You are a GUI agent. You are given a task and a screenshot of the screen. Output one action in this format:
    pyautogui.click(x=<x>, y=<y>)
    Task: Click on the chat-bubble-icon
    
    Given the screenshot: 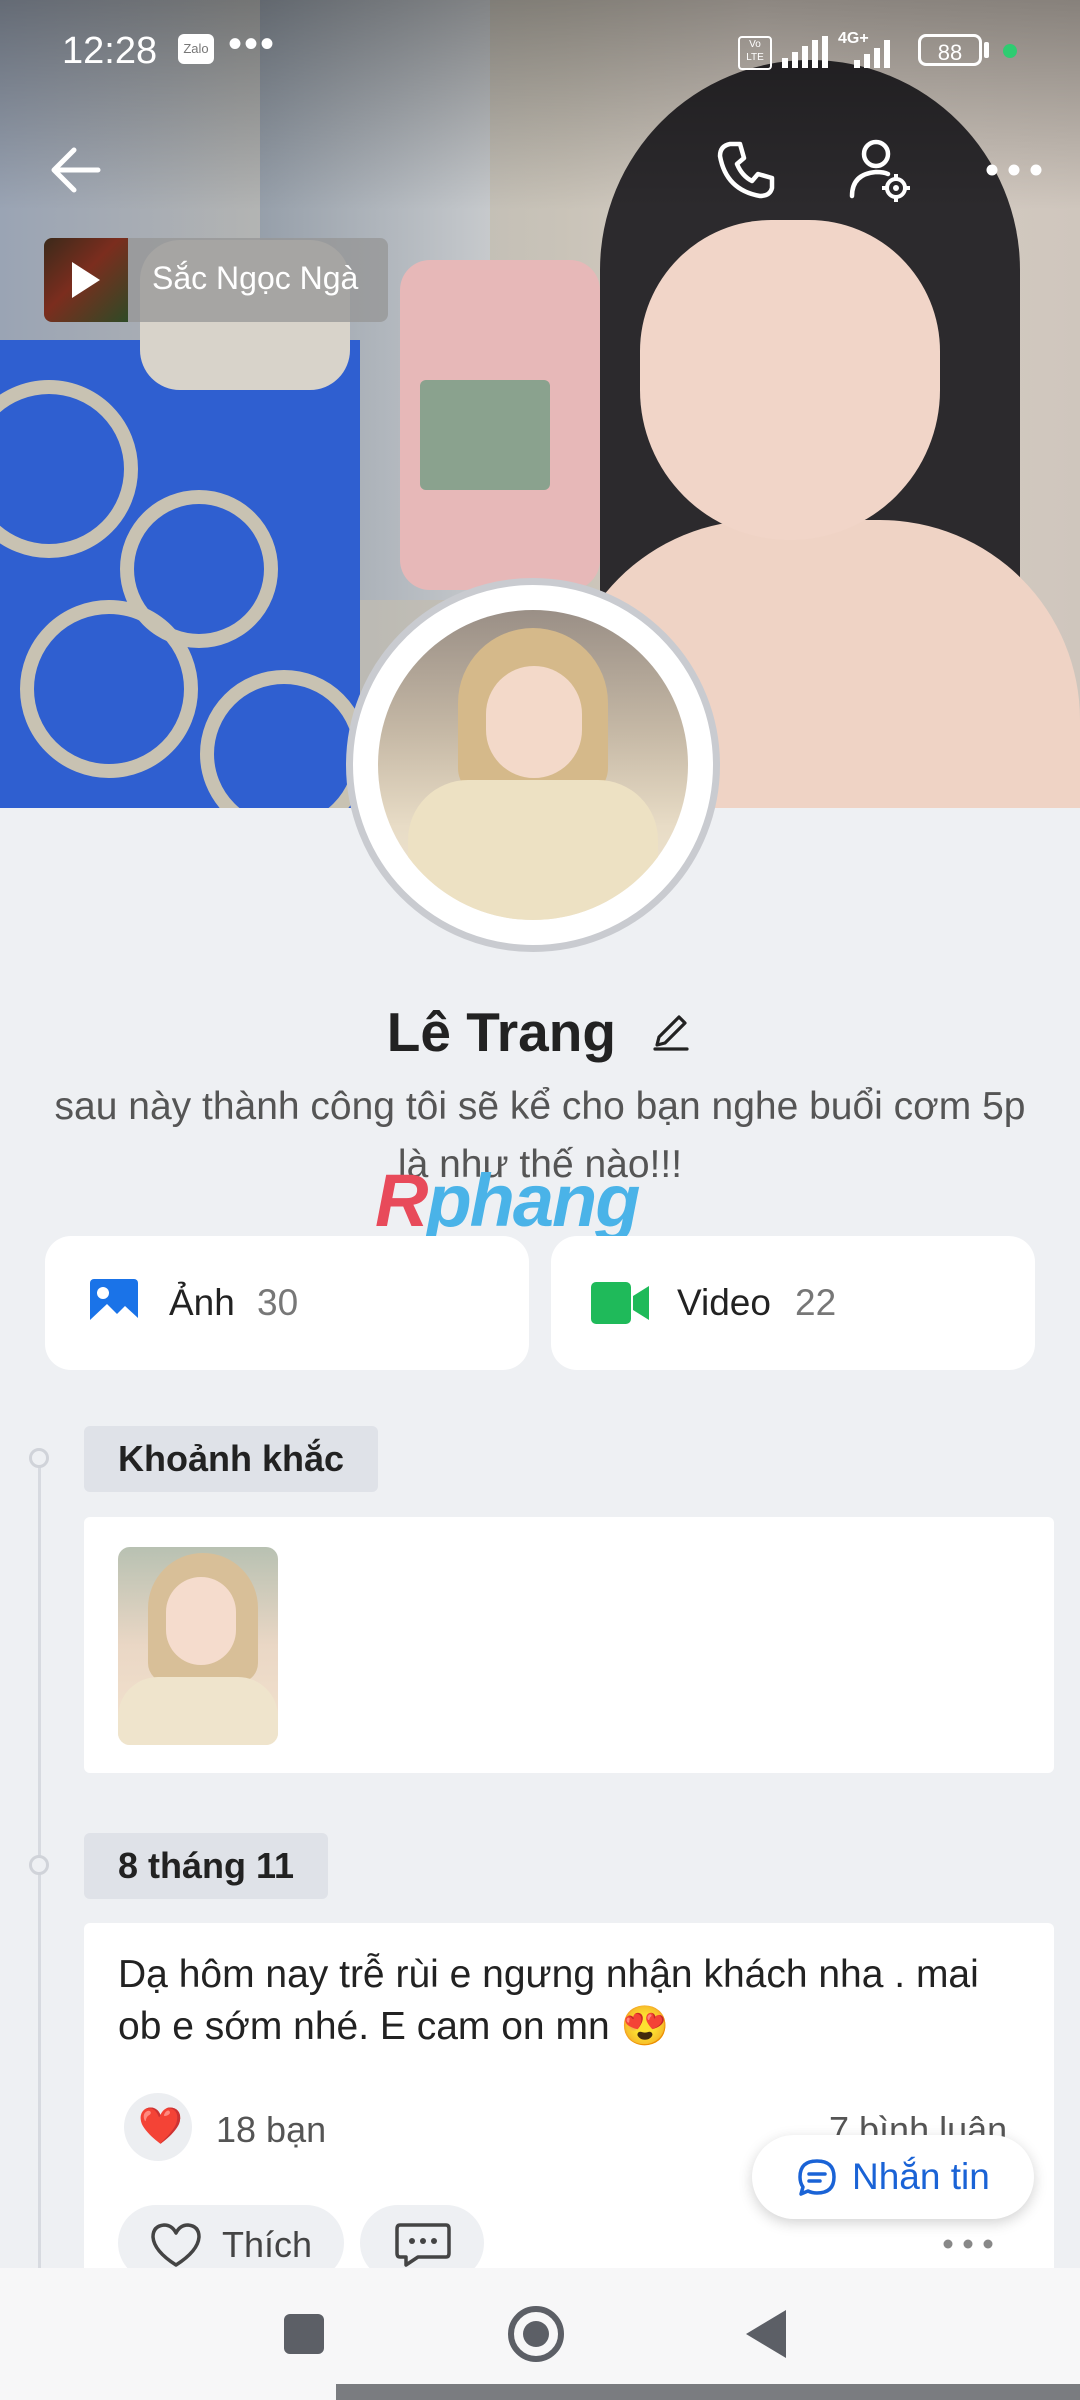 What is the action you would take?
    pyautogui.click(x=817, y=2177)
    